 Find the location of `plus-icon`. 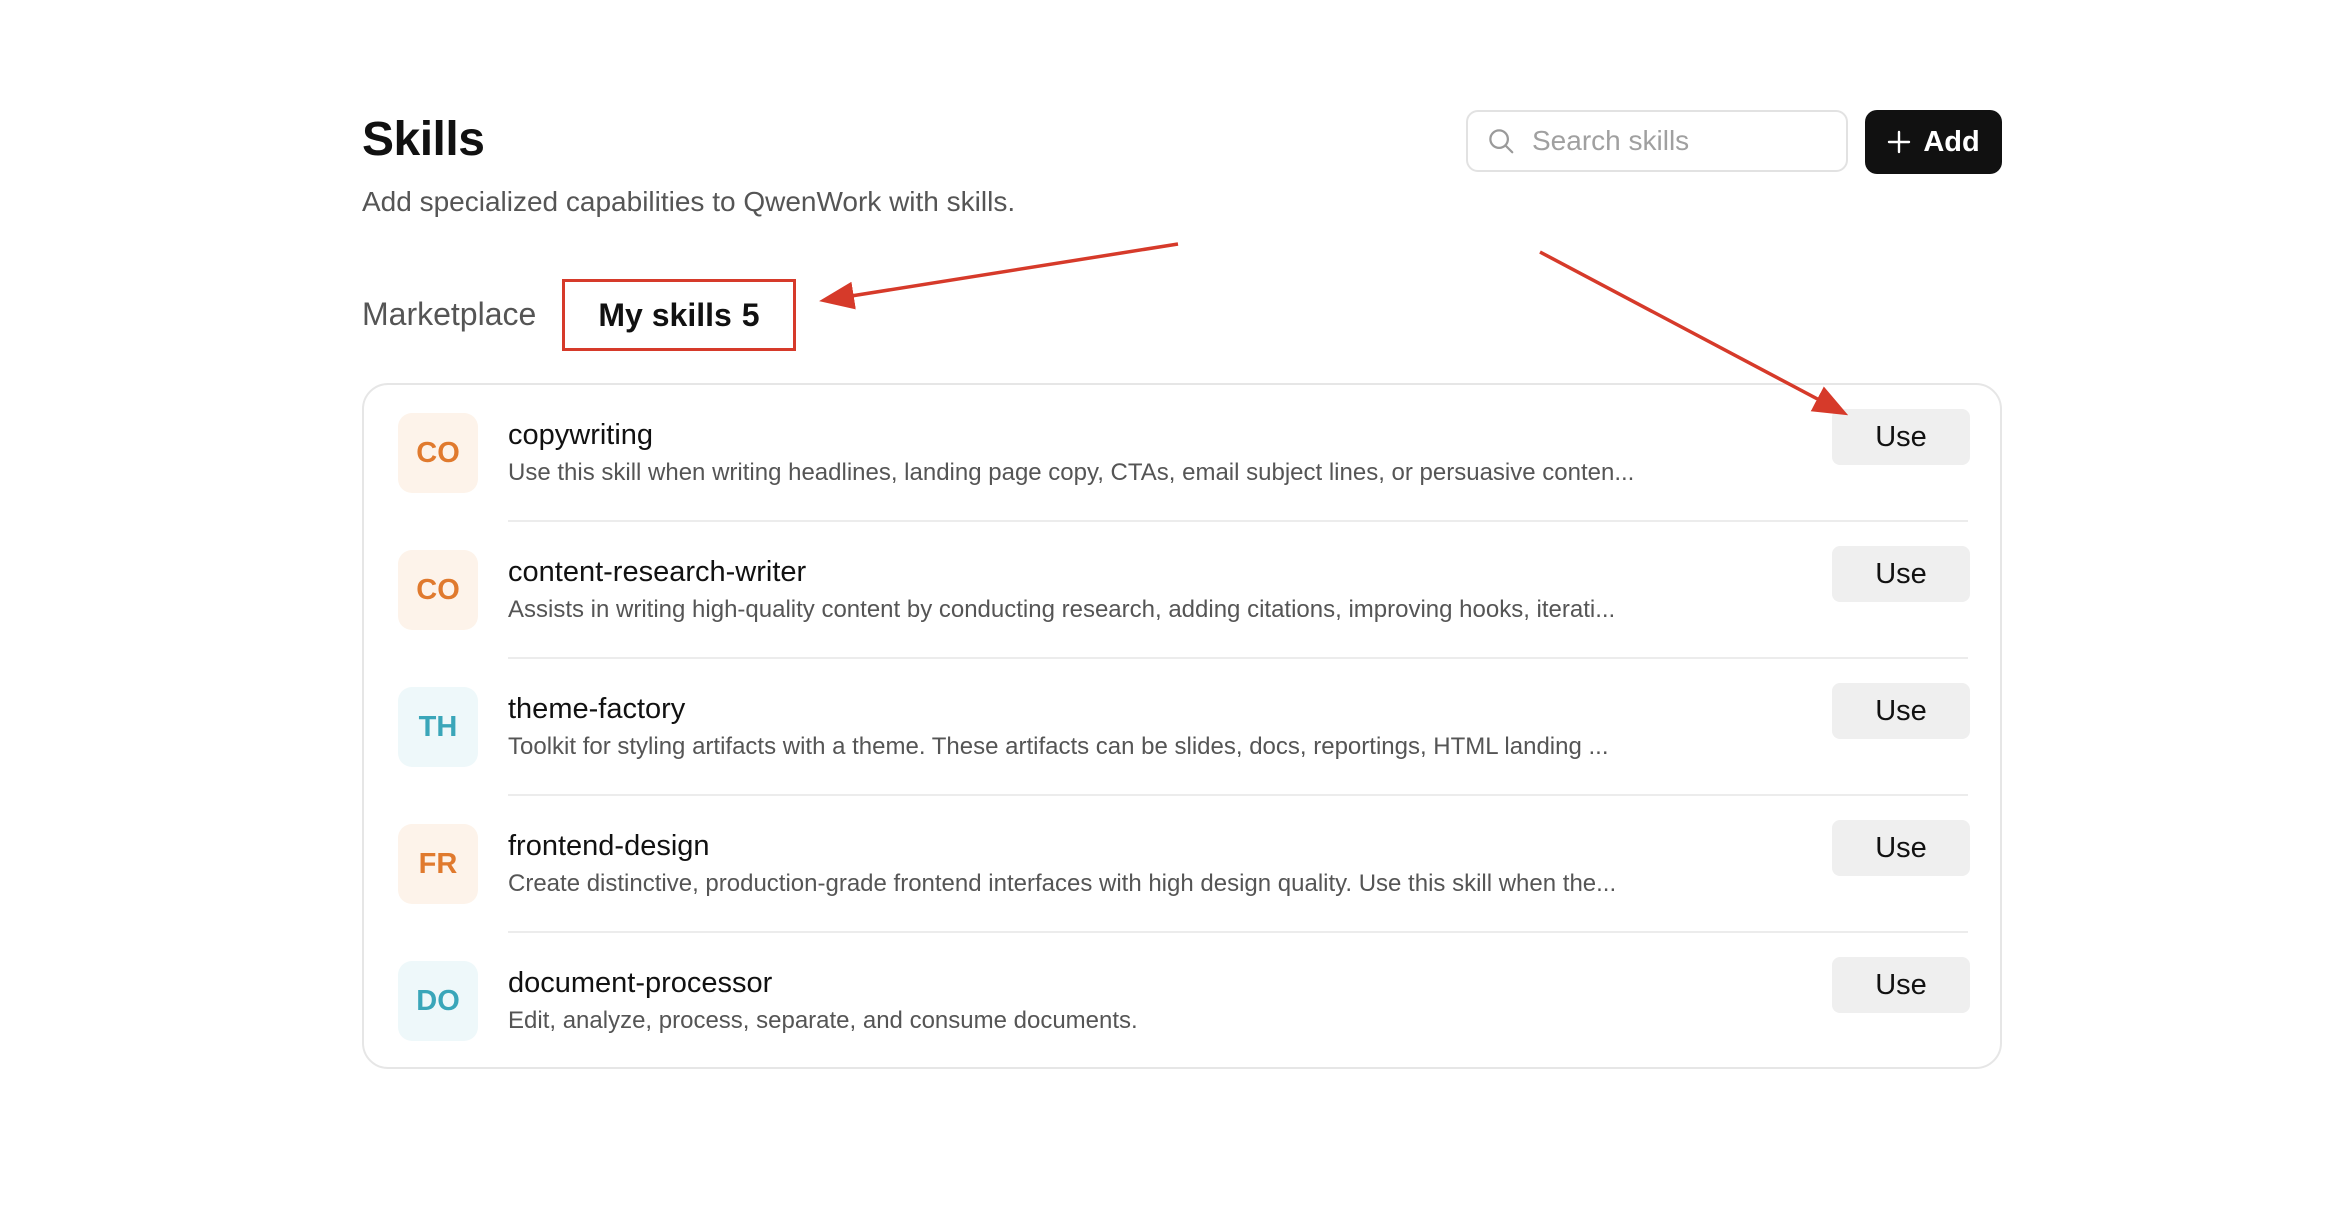

plus-icon is located at coordinates (1899, 142).